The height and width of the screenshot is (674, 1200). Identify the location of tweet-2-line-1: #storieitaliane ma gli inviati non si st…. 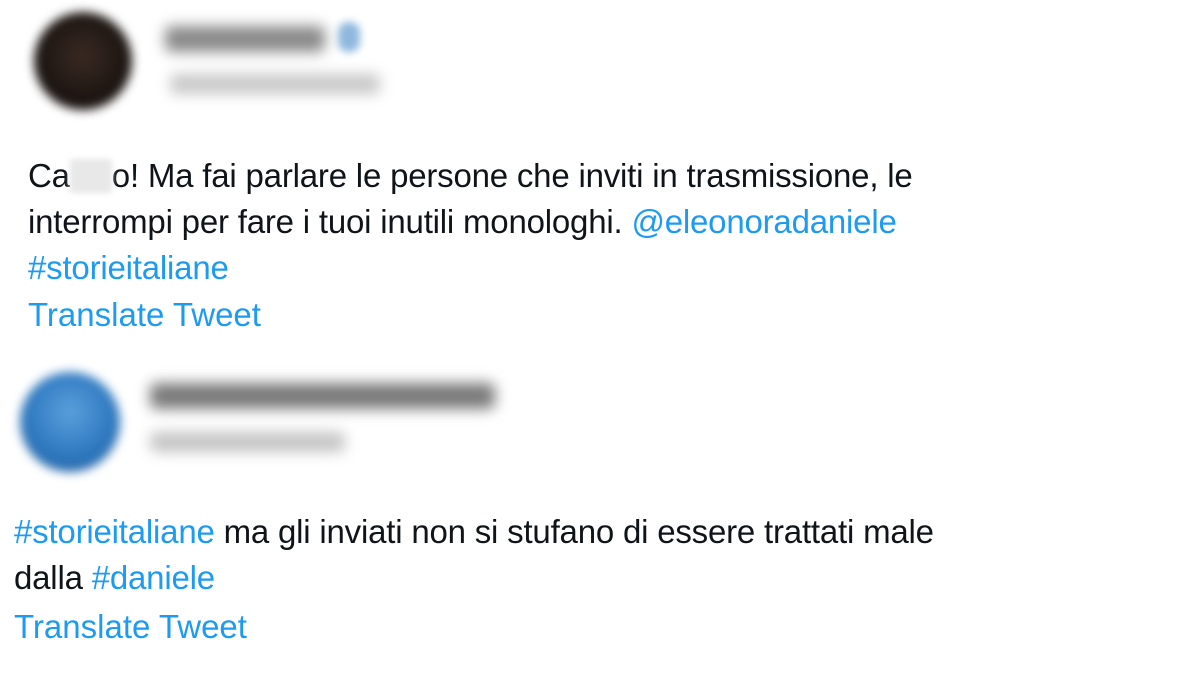
(474, 532).